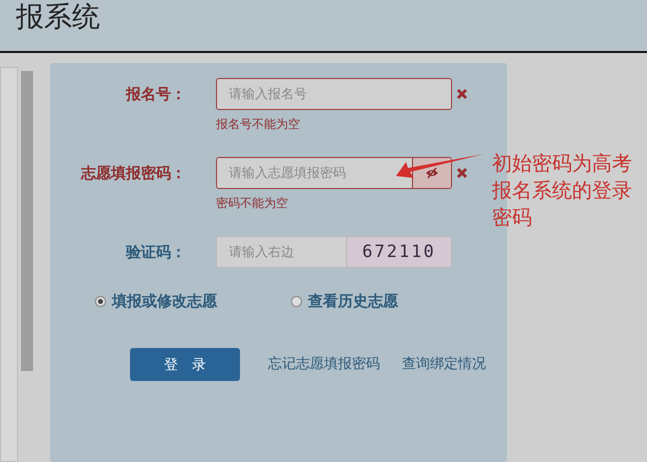 This screenshot has width=647, height=462. Describe the element at coordinates (398, 252) in the screenshot. I see `captcha-image: 672110` at that location.